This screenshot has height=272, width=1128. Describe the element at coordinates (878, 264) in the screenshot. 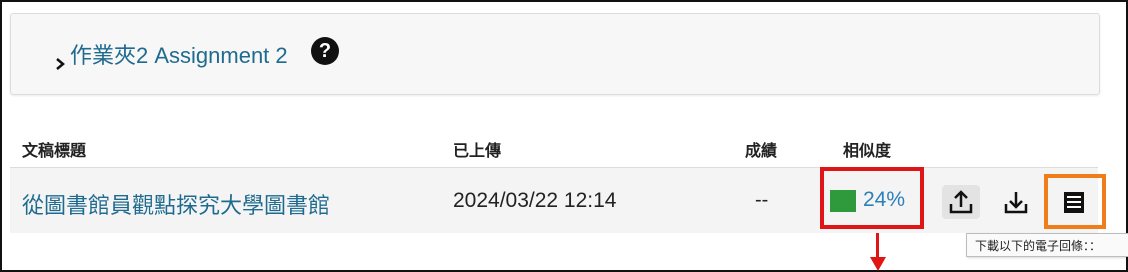

I see `red-arrow-down-icon` at that location.